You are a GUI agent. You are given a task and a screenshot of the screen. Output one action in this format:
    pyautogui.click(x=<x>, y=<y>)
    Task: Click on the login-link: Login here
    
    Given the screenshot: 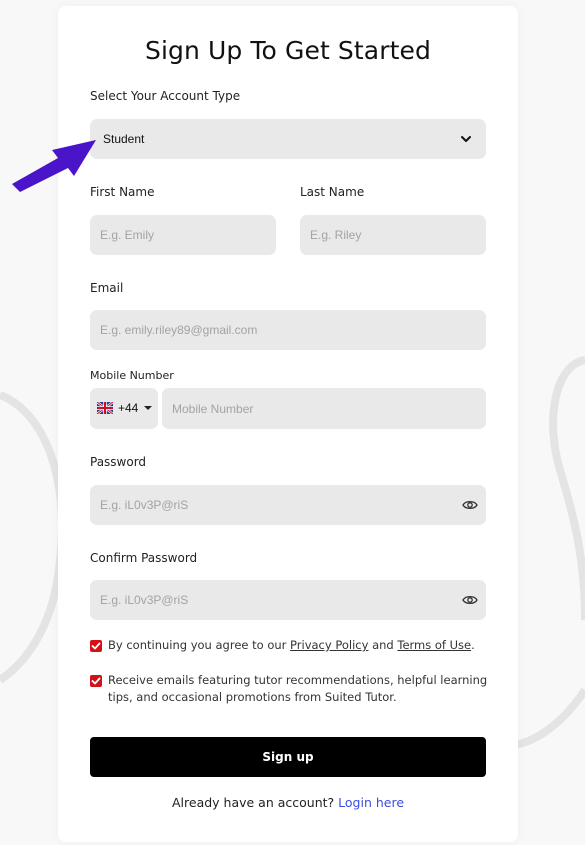 What is the action you would take?
    pyautogui.click(x=371, y=802)
    